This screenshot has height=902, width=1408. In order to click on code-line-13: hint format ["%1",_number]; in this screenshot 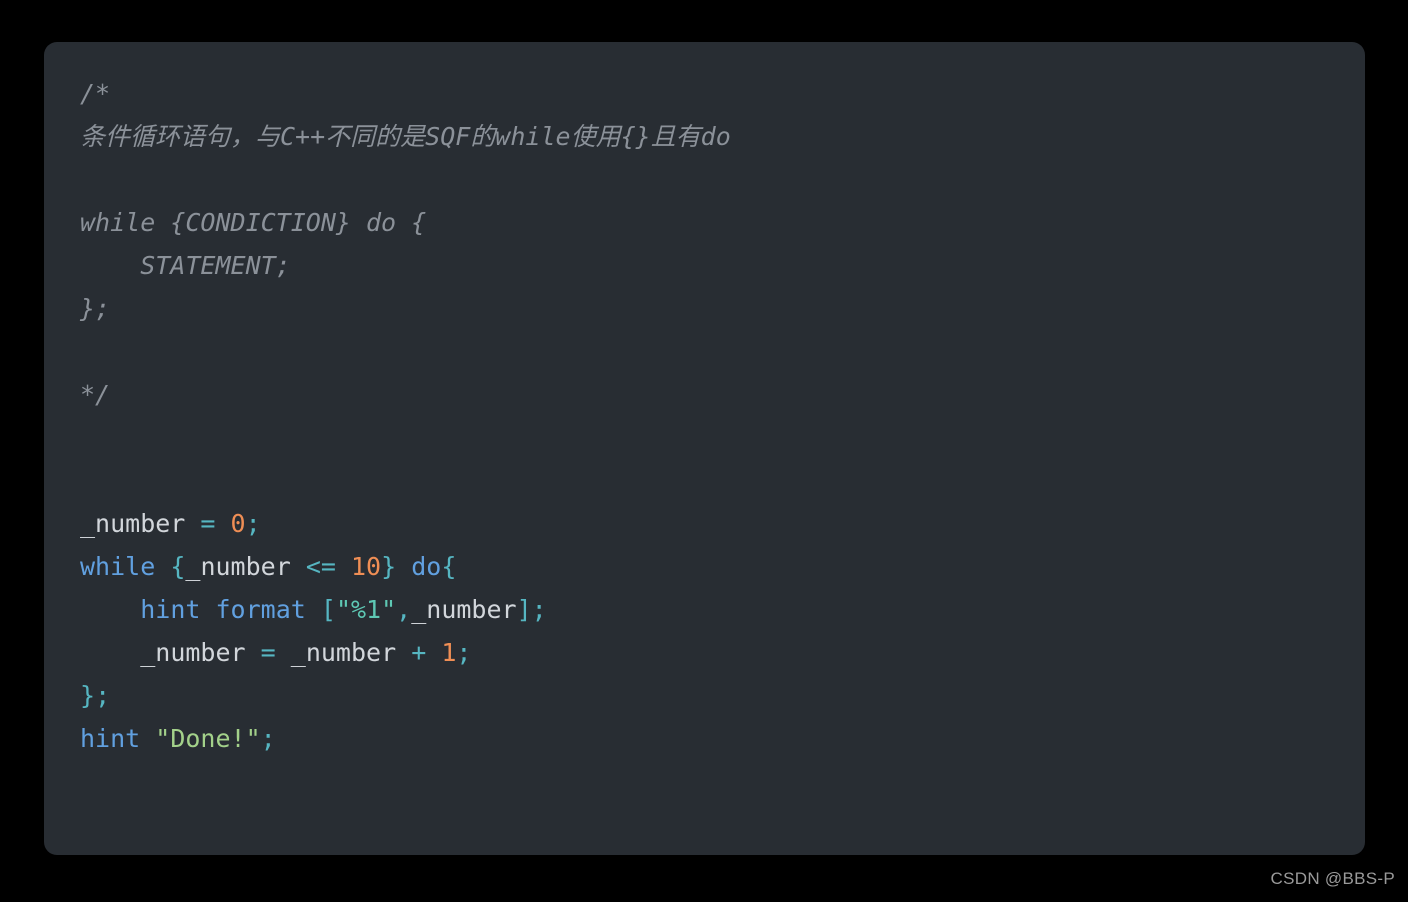, I will do `click(722, 609)`.